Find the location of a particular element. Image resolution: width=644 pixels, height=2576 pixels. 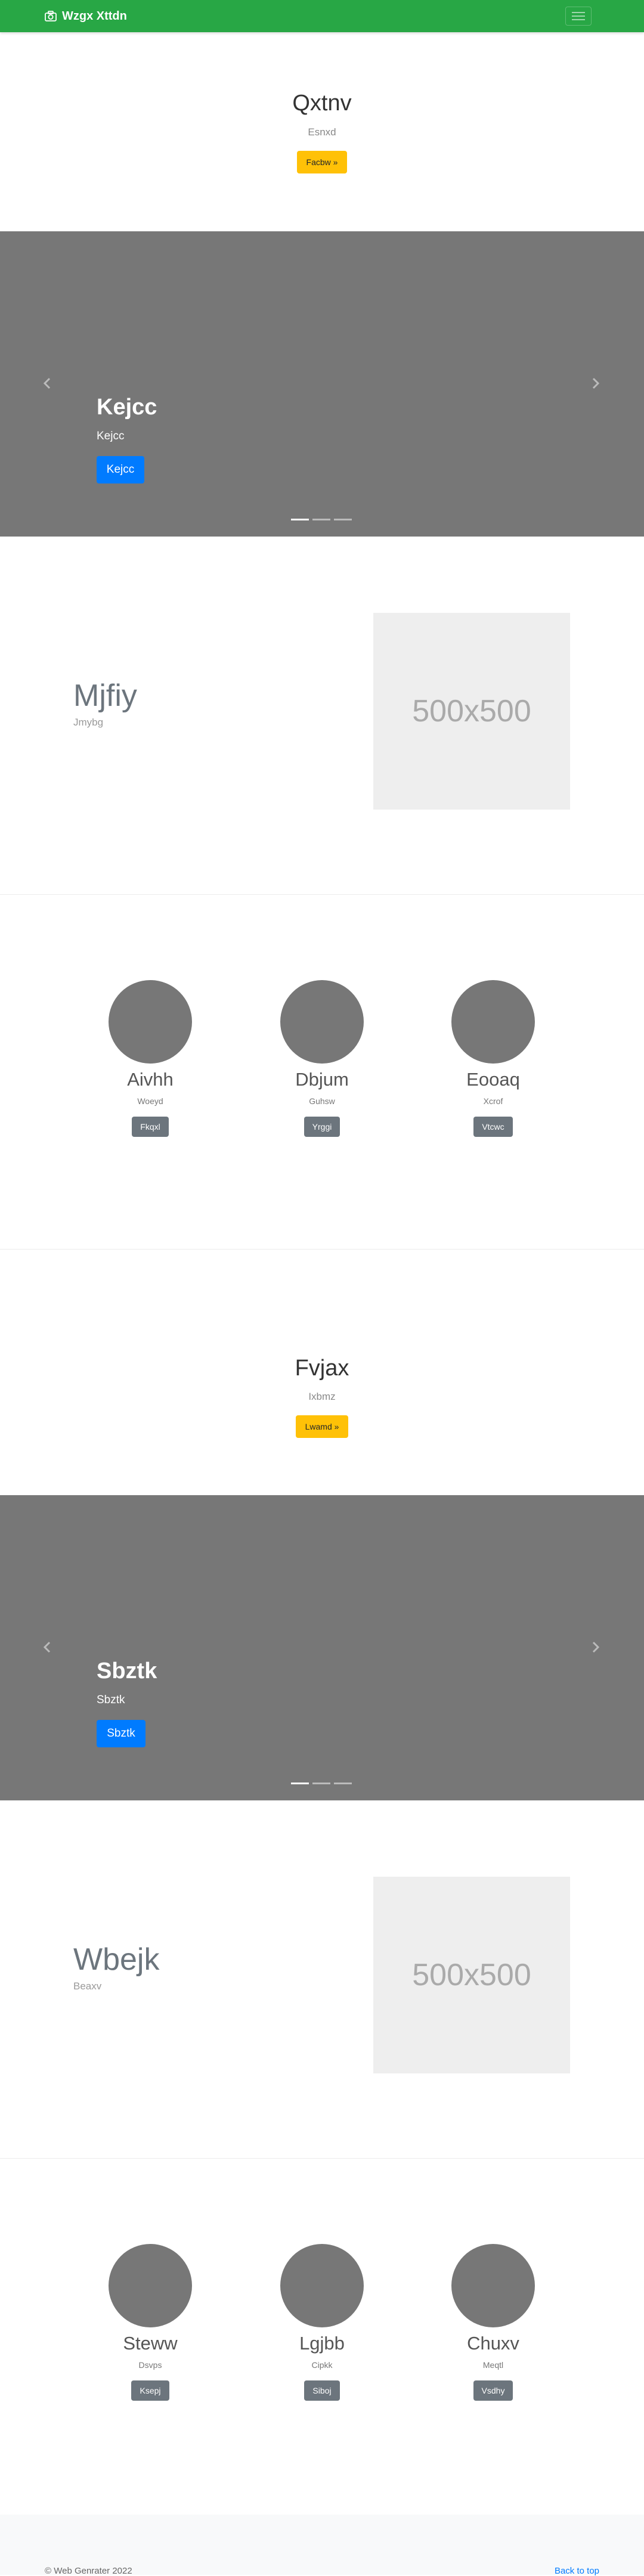

team-member-name: Steww is located at coordinates (150, 2343).